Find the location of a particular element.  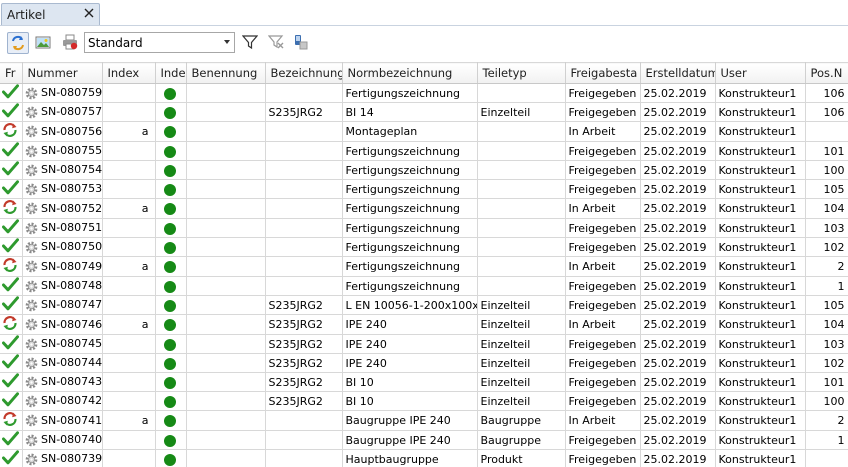

col-header-nummer: Nummer is located at coordinates (62, 73).